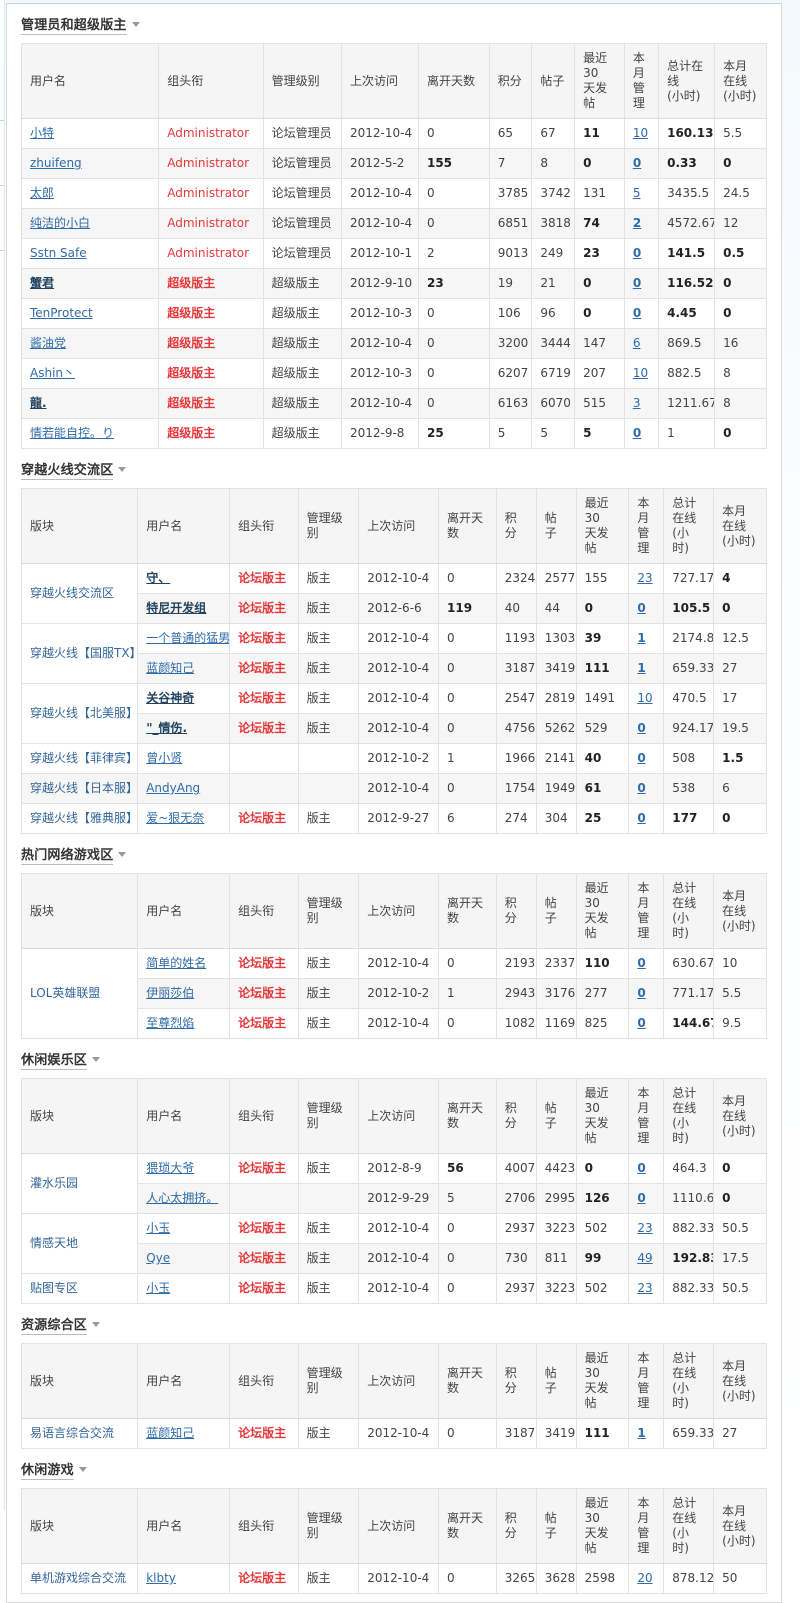 The image size is (800, 1603). Describe the element at coordinates (644, 1258) in the screenshot. I see `month-manage-link: 49` at that location.